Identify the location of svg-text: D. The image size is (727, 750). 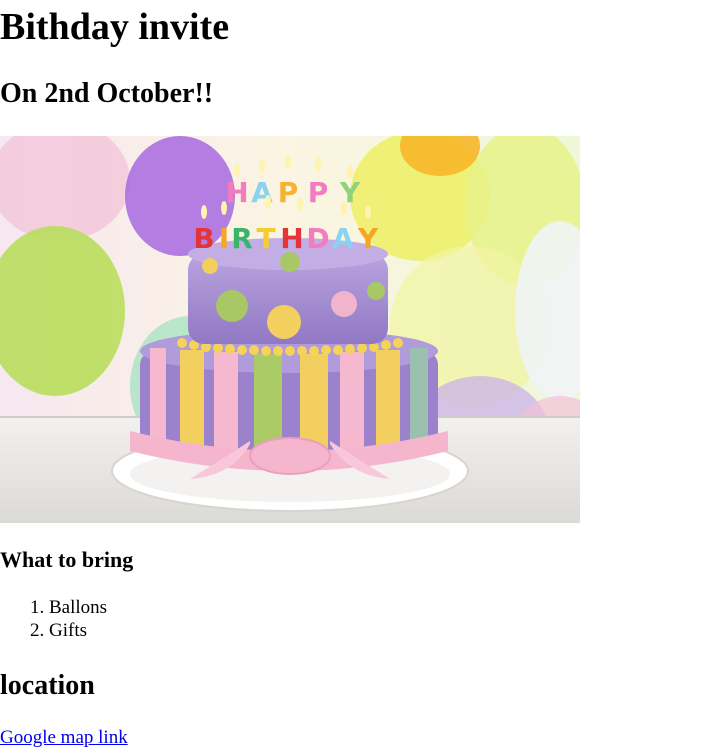
(317, 238).